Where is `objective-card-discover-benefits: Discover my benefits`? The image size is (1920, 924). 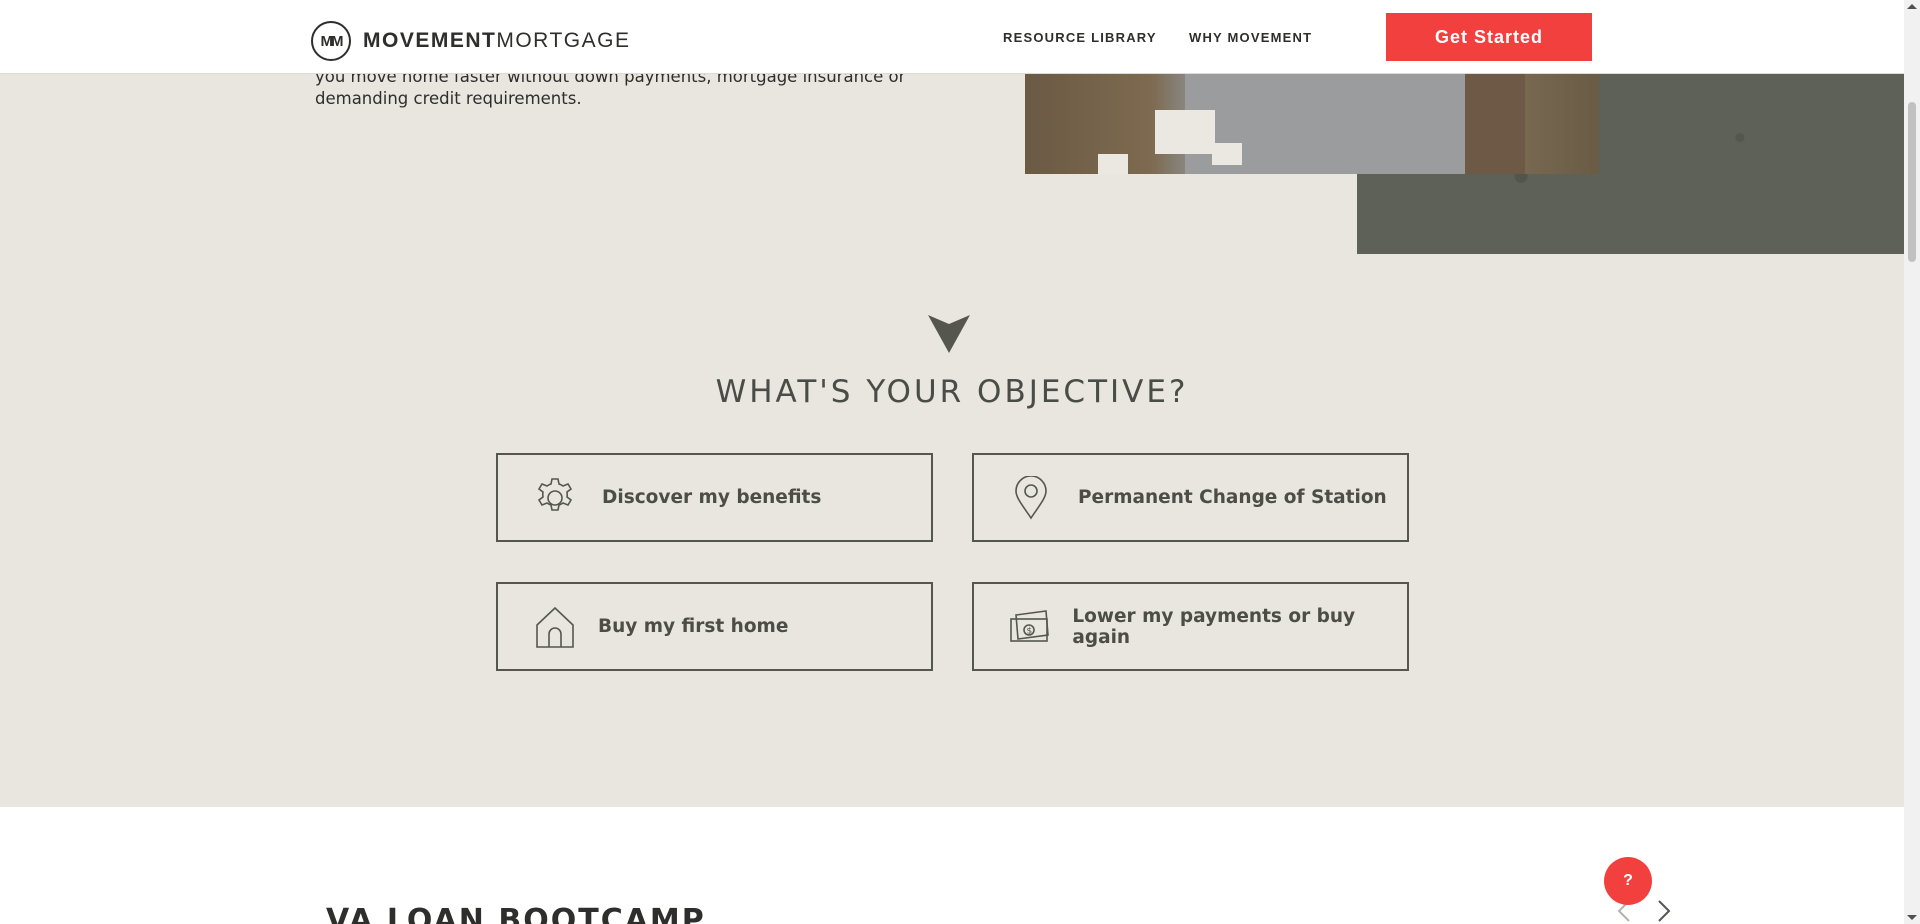
objective-card-discover-benefits: Discover my benefits is located at coordinates (714, 497).